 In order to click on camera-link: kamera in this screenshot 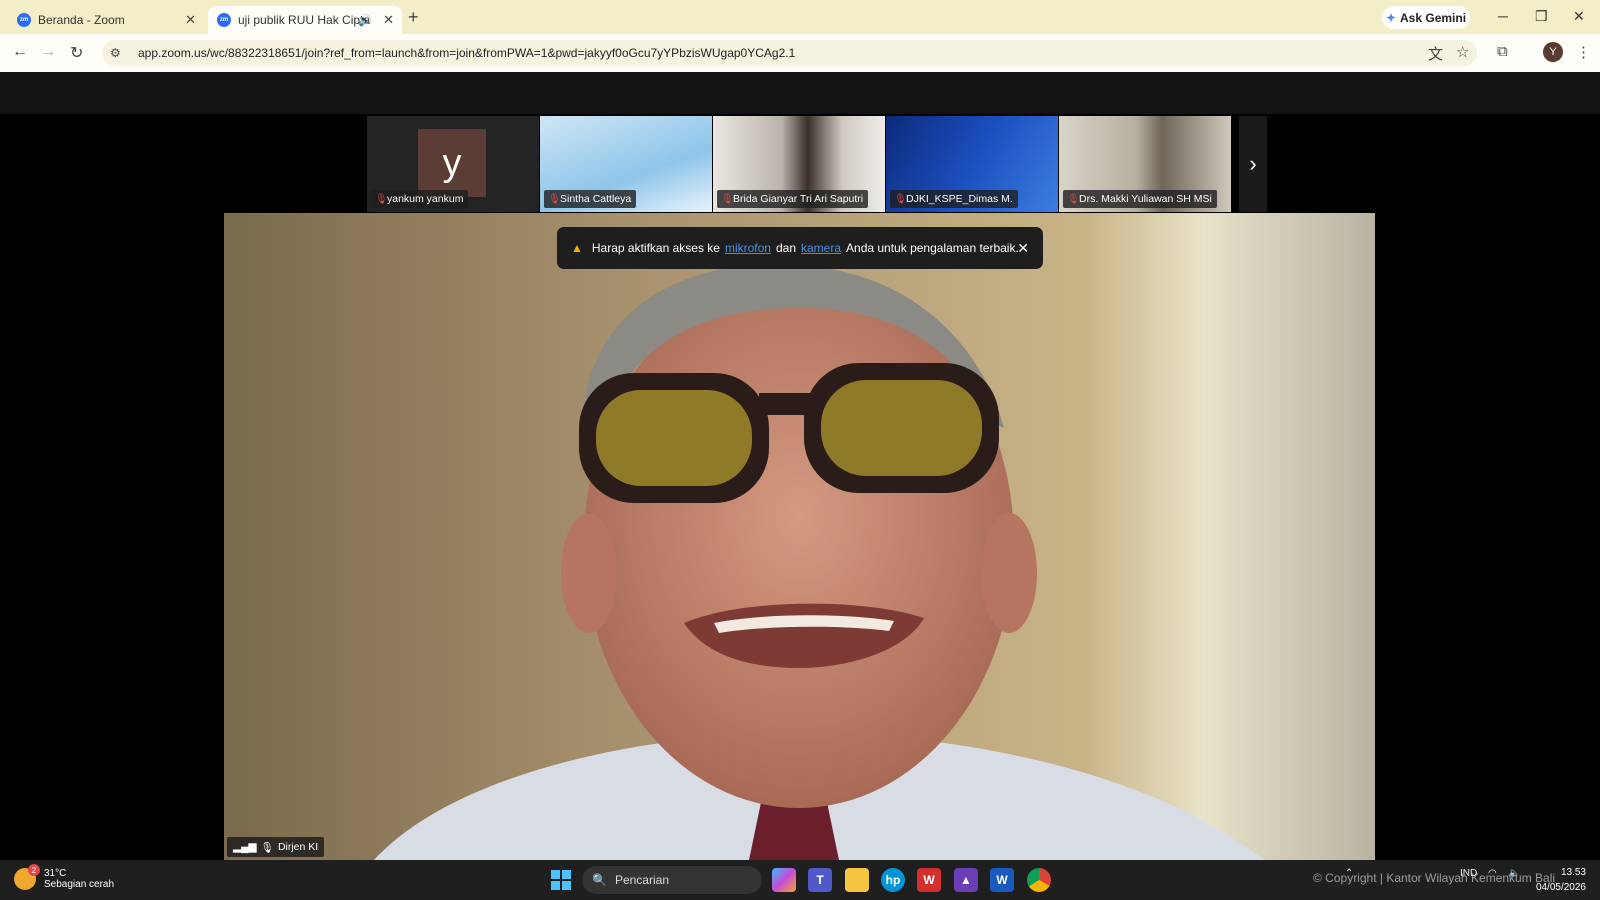, I will do `click(821, 248)`.